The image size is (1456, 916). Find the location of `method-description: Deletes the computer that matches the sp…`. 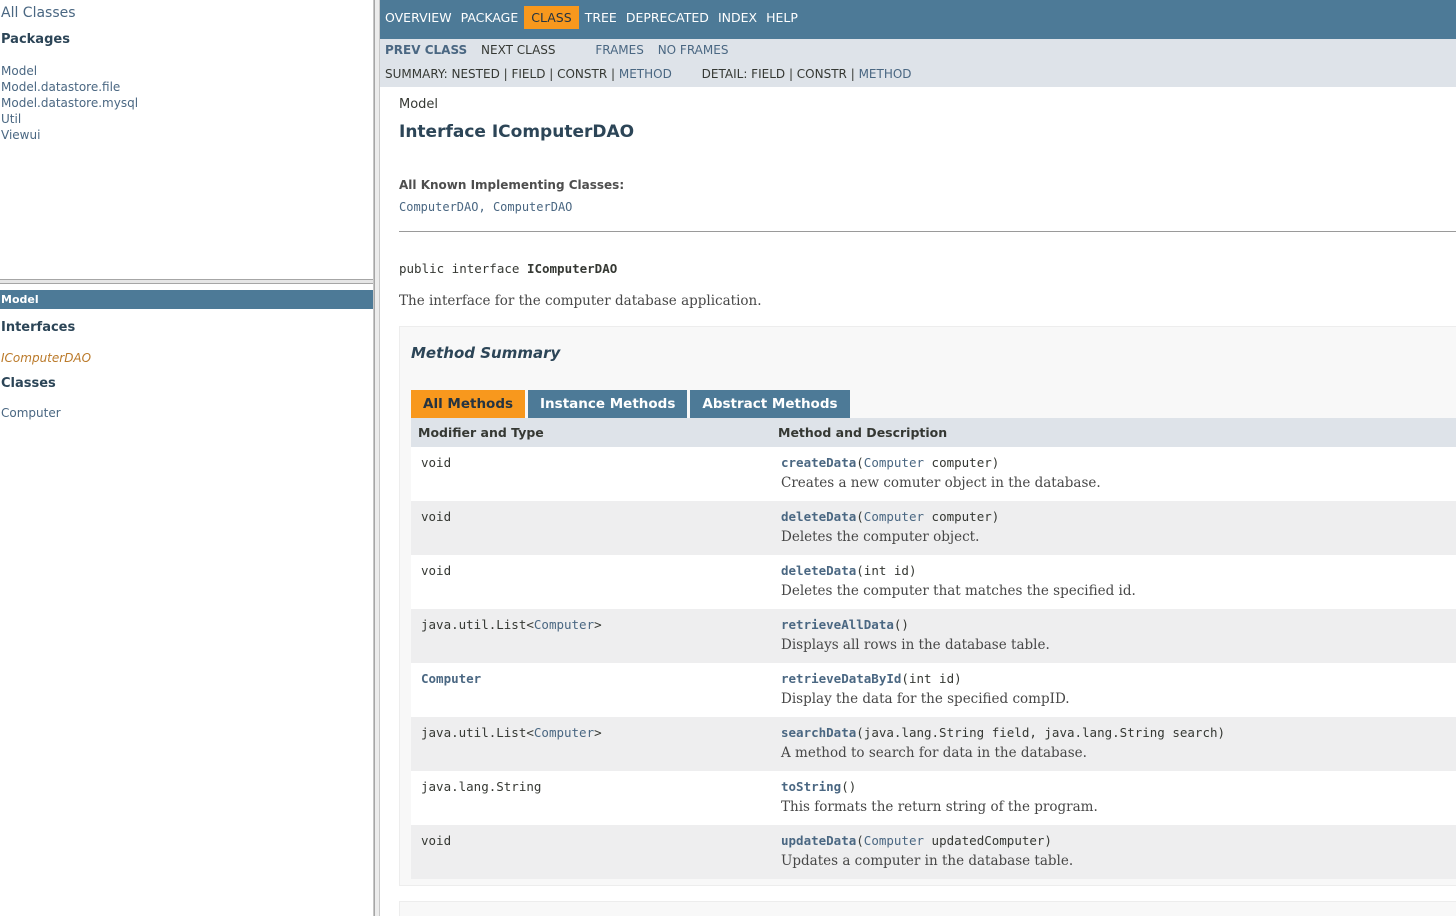

method-description: Deletes the computer that matches the sp… is located at coordinates (958, 591).